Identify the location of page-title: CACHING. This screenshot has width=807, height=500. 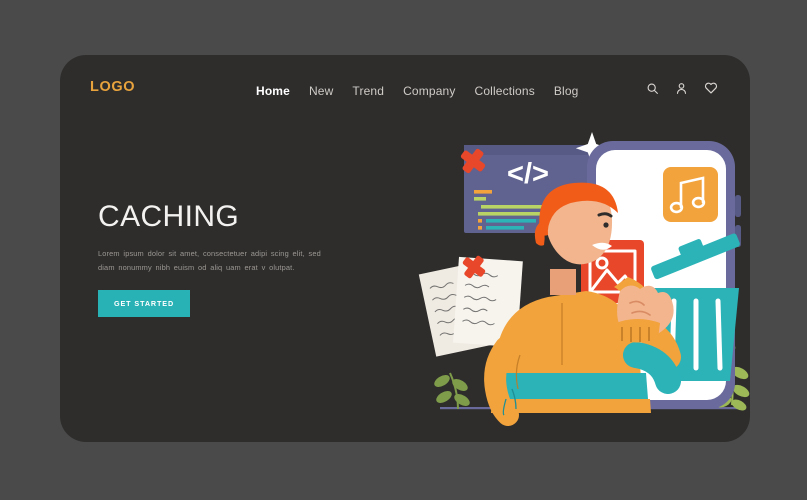
(169, 216).